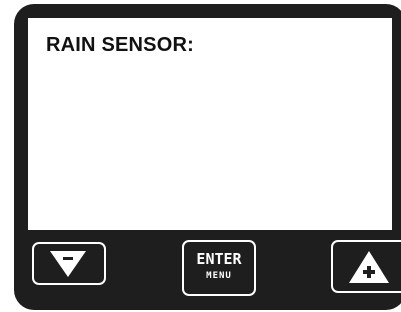 The width and height of the screenshot is (401, 312). What do you see at coordinates (219, 259) in the screenshot?
I see `enter-label: ENTER` at bounding box center [219, 259].